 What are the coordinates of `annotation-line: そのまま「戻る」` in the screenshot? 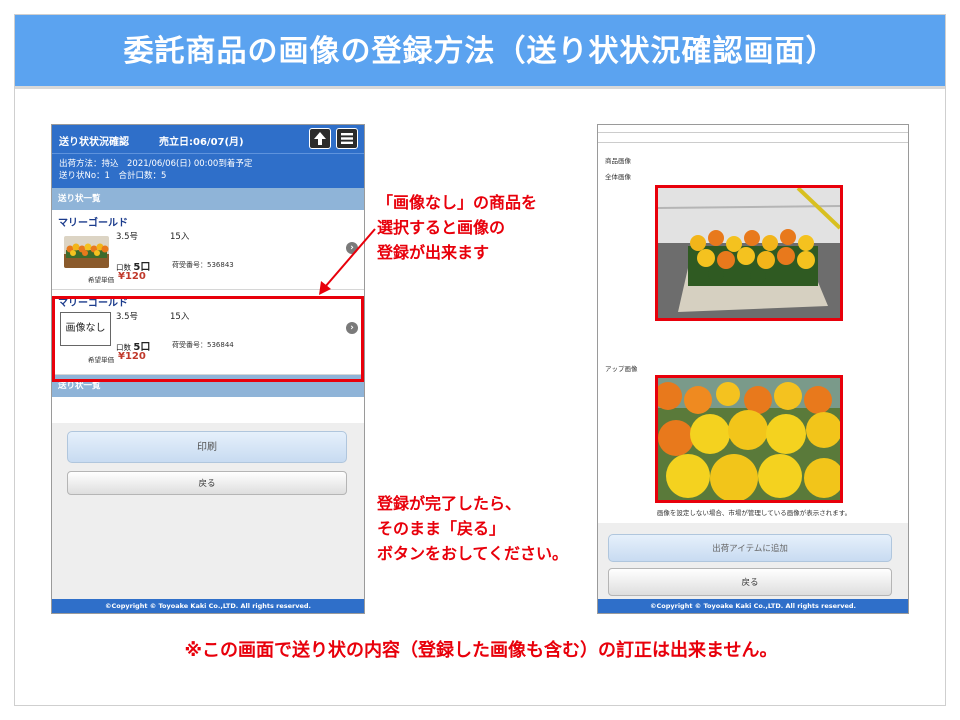 It's located at (441, 528).